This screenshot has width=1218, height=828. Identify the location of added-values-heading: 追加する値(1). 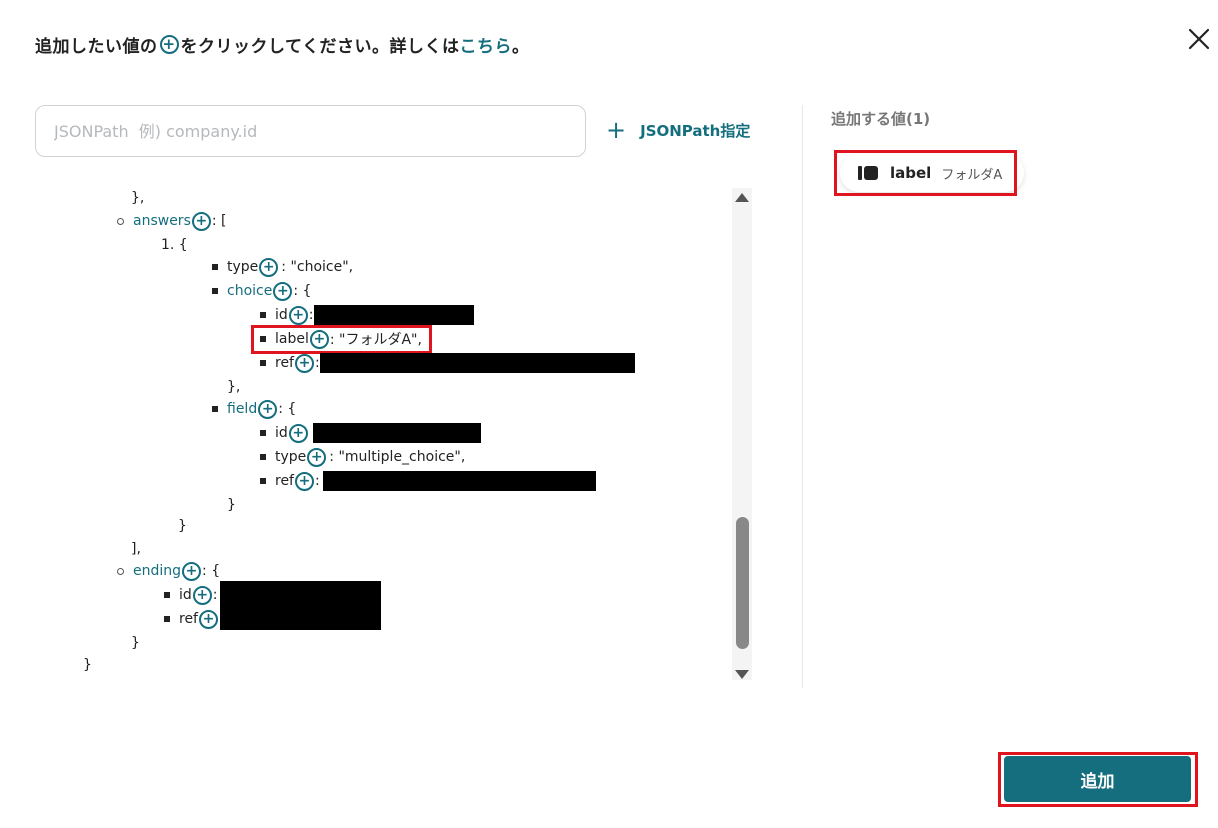
(881, 119).